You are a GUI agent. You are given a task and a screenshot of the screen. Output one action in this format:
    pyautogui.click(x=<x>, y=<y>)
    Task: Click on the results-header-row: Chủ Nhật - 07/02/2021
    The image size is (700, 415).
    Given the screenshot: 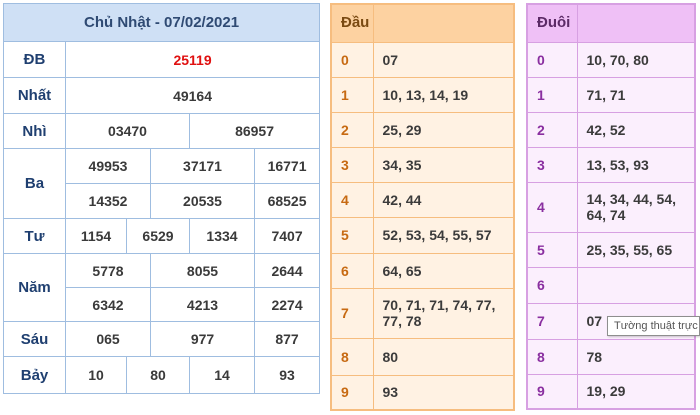 What is the action you would take?
    pyautogui.click(x=161, y=22)
    